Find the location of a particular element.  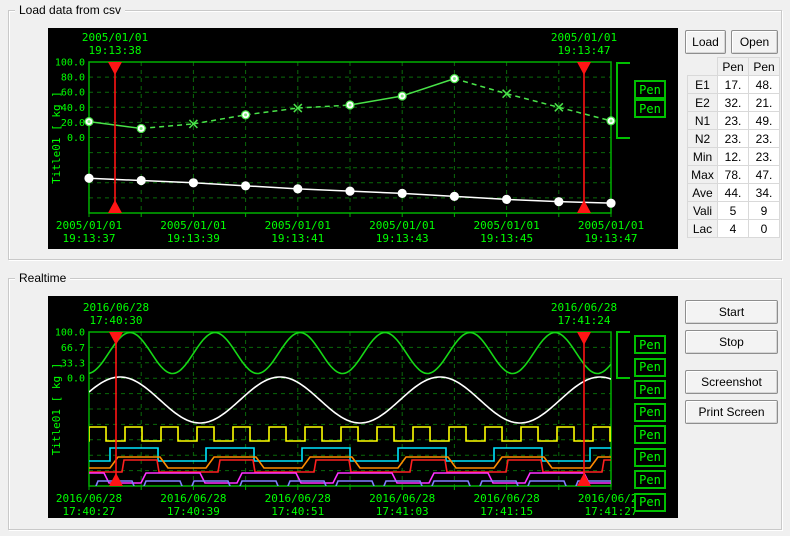

row-label: Max is located at coordinates (702, 174).